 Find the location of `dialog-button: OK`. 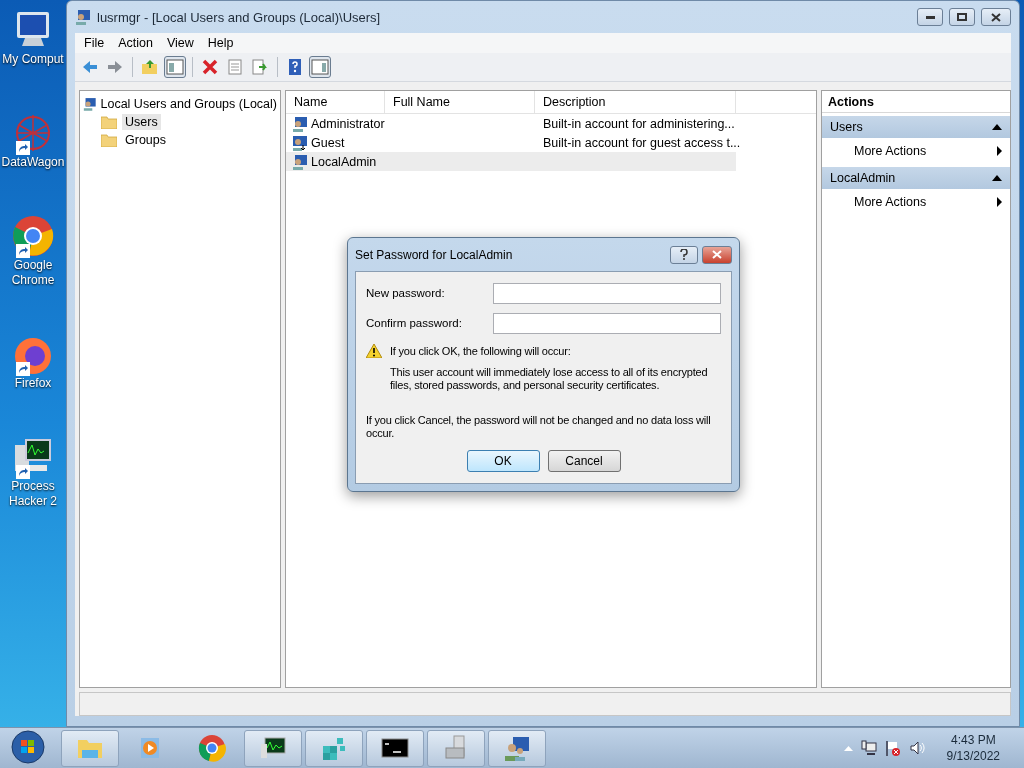

dialog-button: OK is located at coordinates (503, 461).